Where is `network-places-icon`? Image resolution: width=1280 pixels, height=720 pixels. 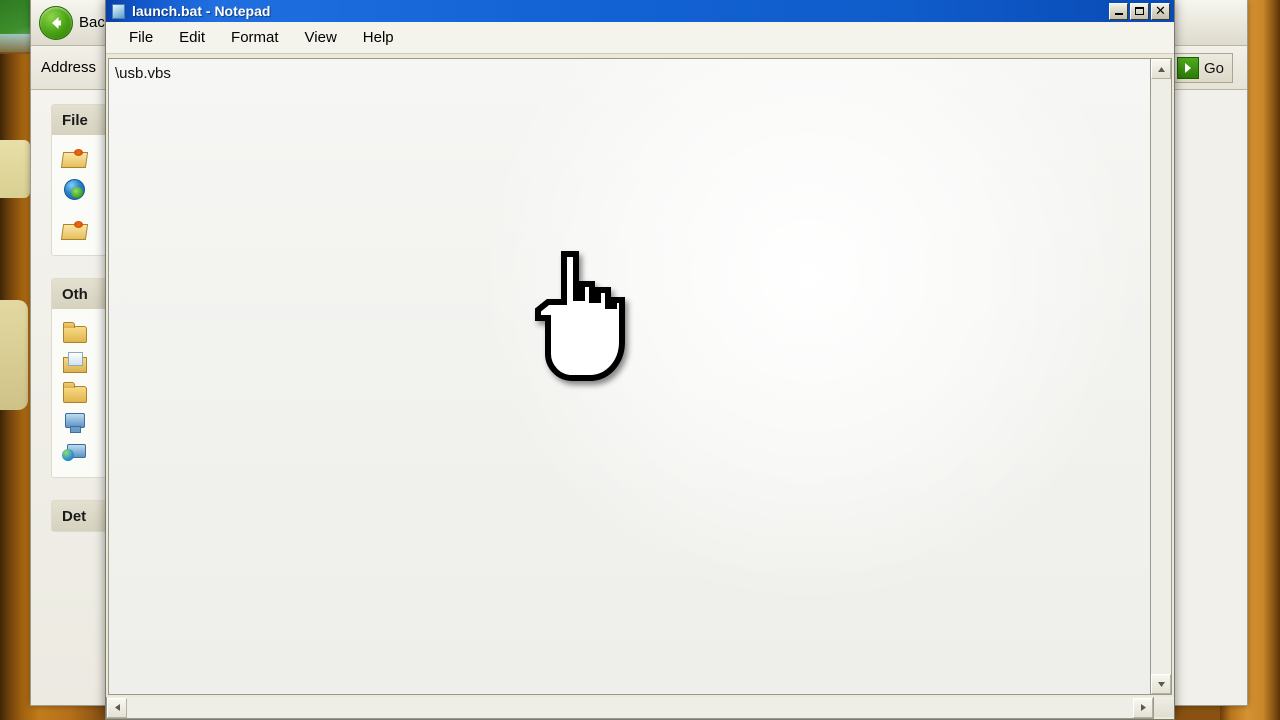
network-places-icon is located at coordinates (75, 452).